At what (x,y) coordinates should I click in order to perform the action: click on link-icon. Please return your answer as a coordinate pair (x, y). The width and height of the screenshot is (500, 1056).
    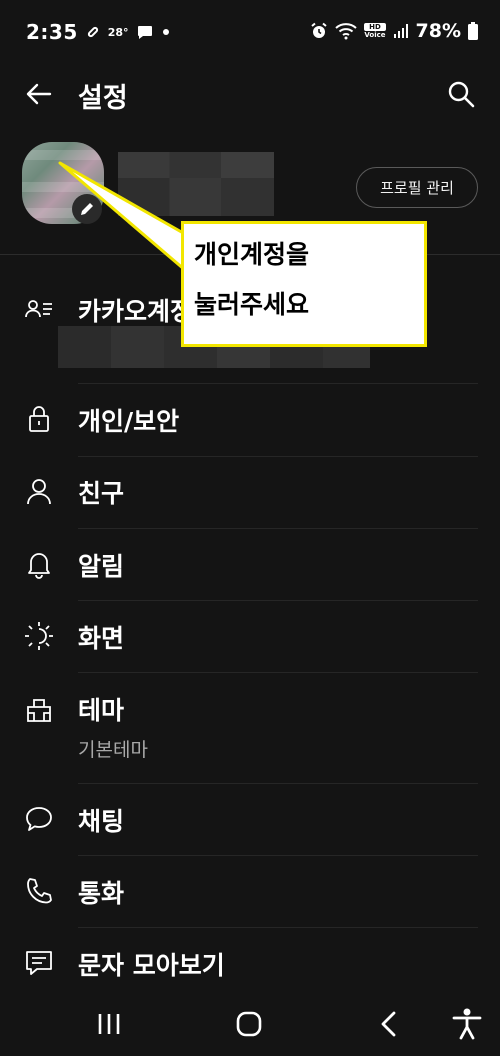
    Looking at the image, I should click on (92, 32).